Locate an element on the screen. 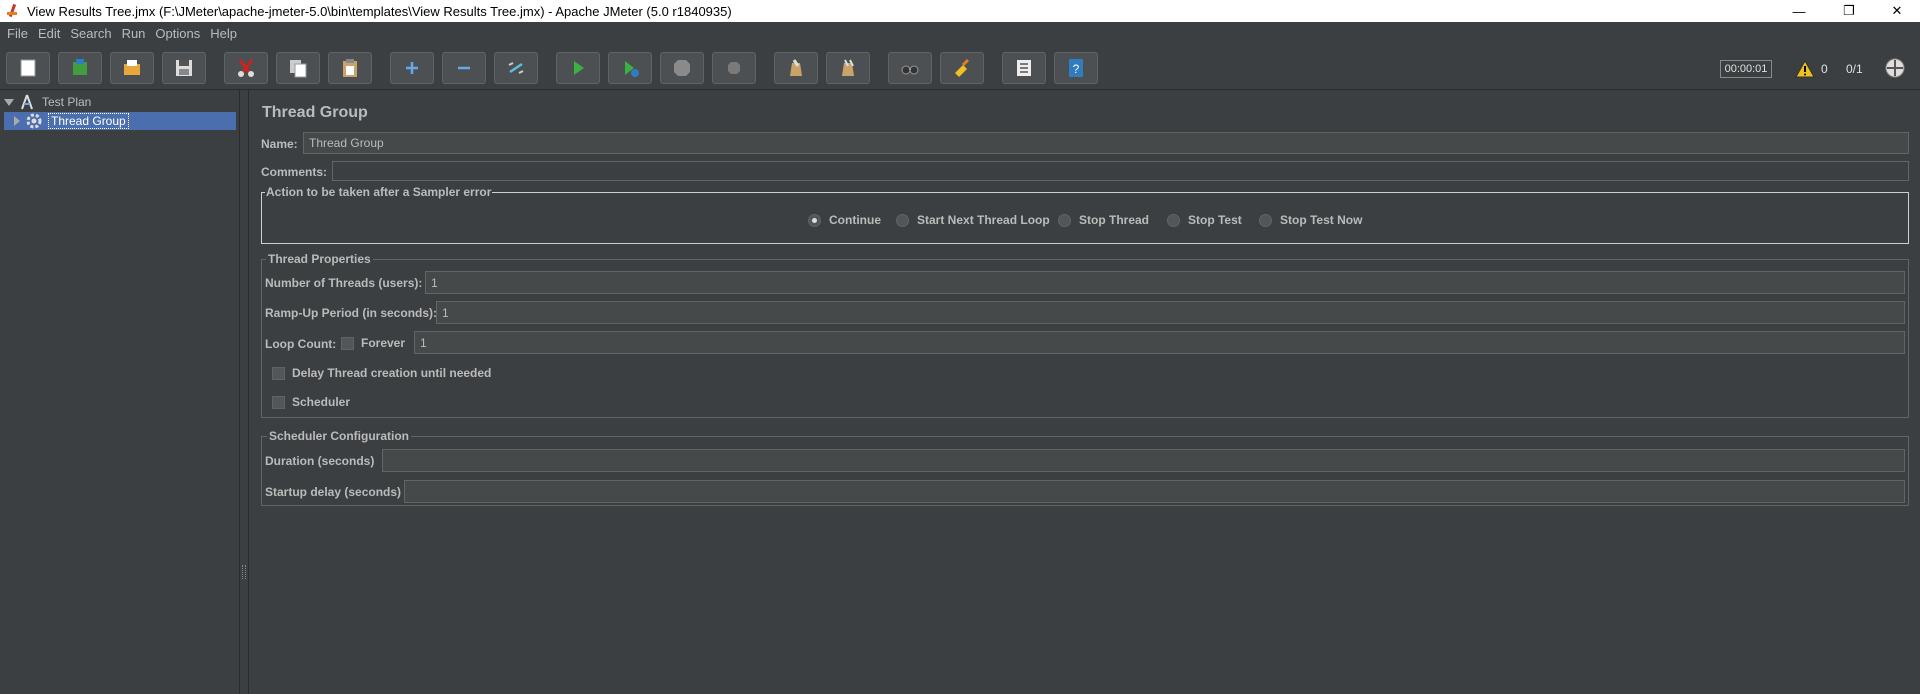 The image size is (1920, 694). restore-button: ❐ is located at coordinates (1849, 11).